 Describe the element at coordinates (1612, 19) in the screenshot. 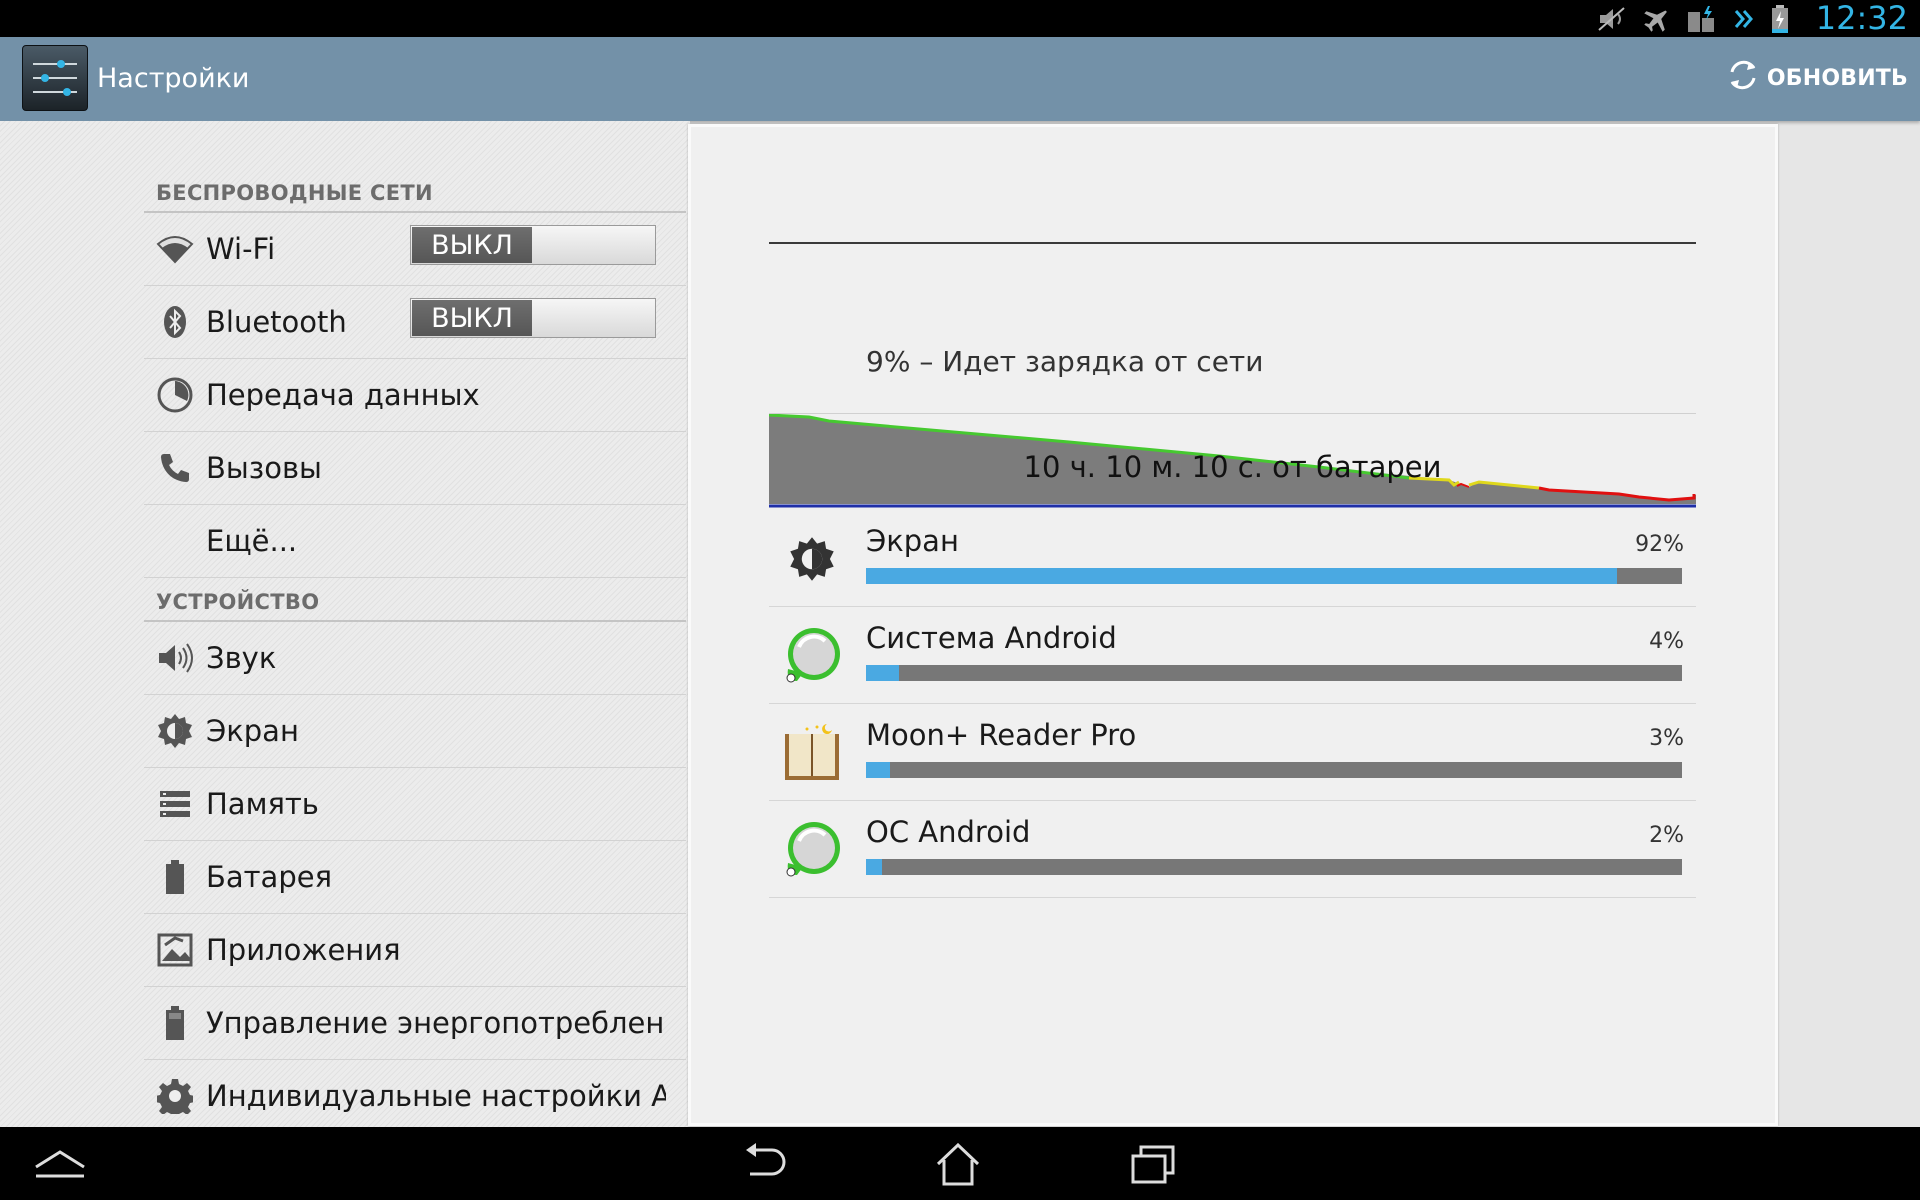

I see `mute-icon` at that location.